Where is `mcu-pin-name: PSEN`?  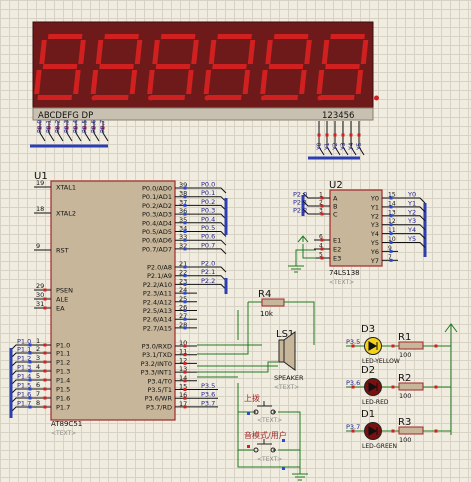 mcu-pin-name: PSEN is located at coordinates (64, 291).